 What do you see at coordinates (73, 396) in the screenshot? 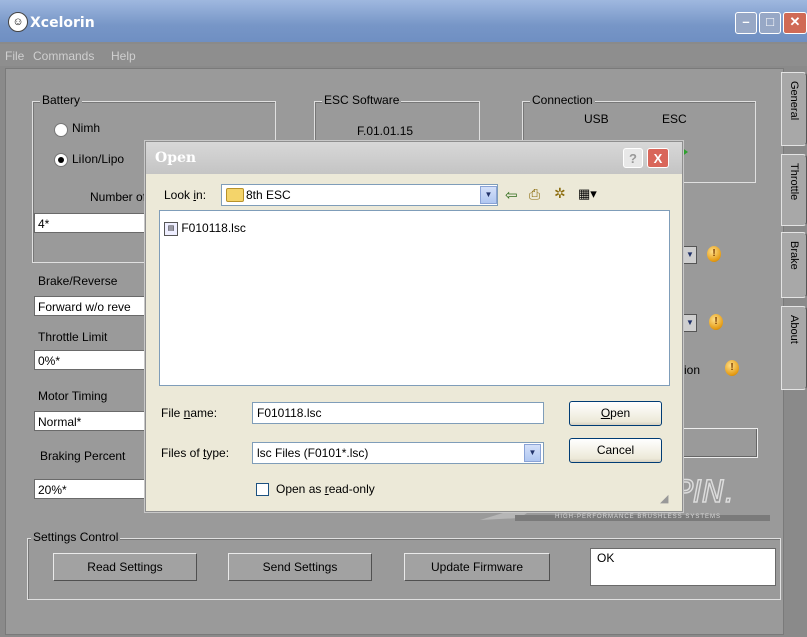
I see `motor-timing-label: Motor Timing` at bounding box center [73, 396].